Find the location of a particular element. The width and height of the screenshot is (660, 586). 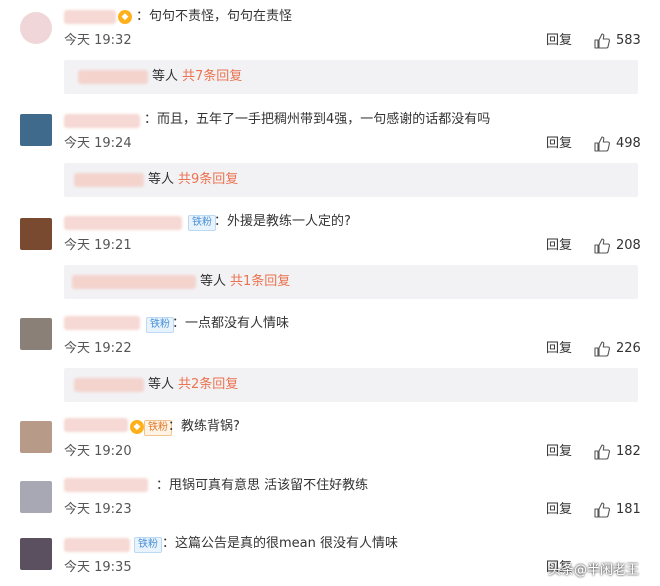

comment-text: ：甩锅可真有意思 活该留不住好教练 is located at coordinates (262, 485).